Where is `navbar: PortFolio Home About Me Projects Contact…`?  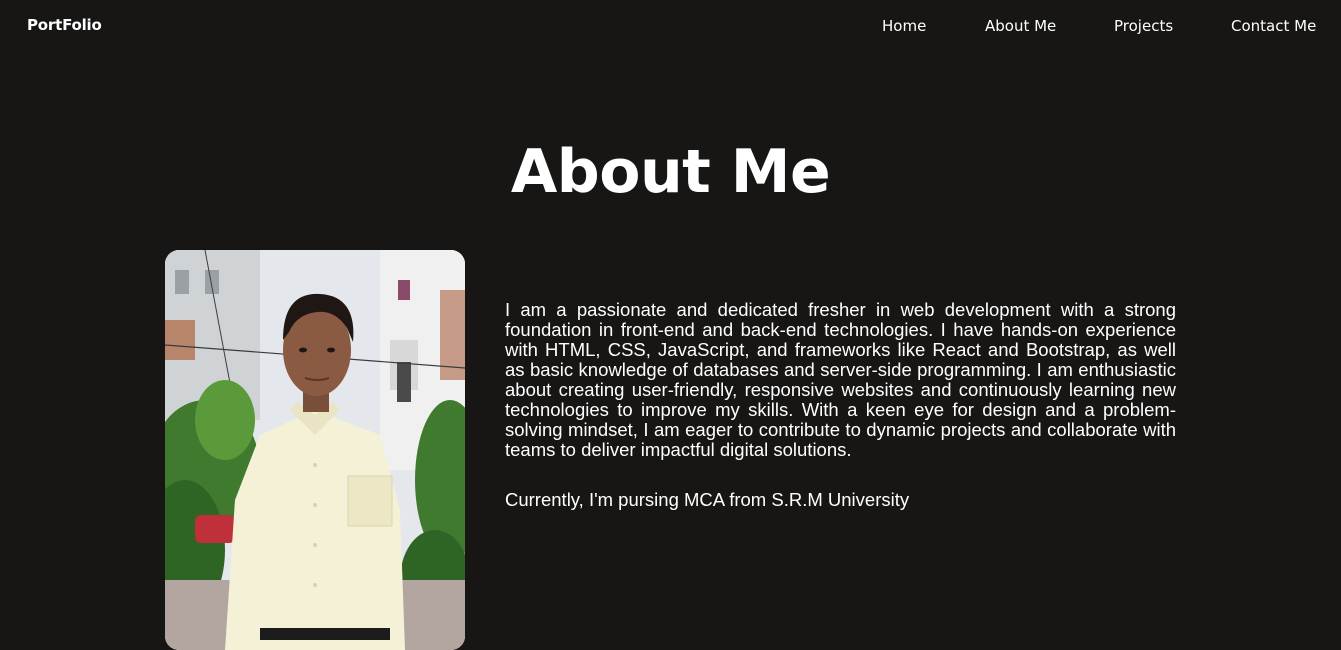 navbar: PortFolio Home About Me Projects Contact… is located at coordinates (670, 28).